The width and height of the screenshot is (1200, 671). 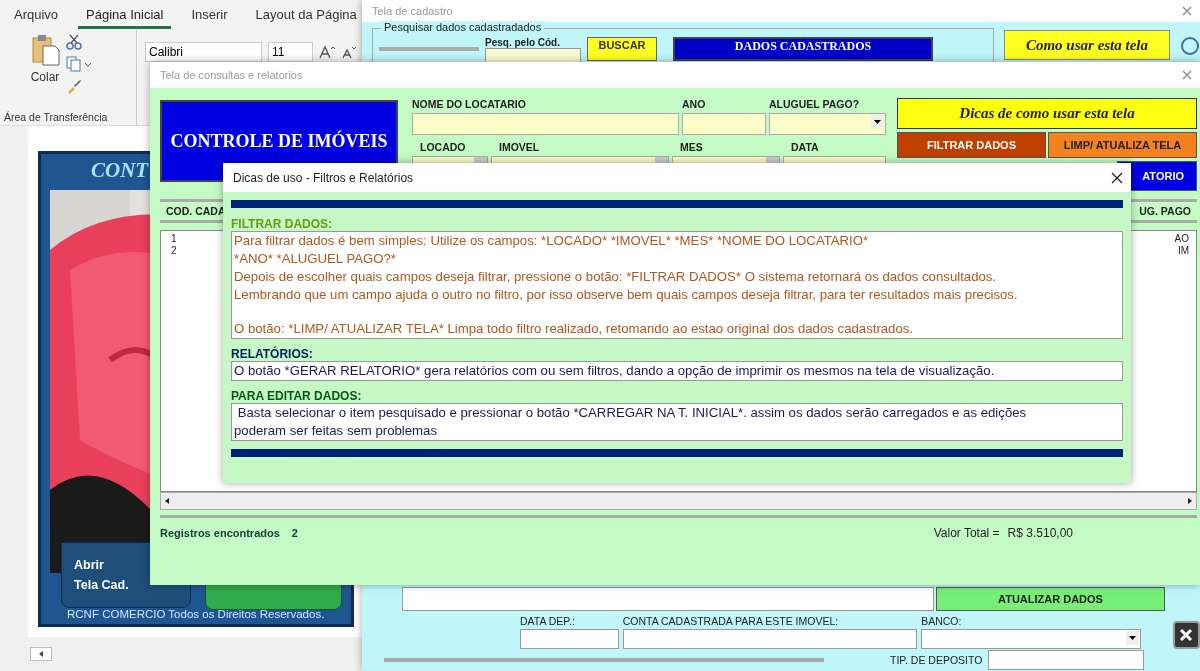 I want to click on copy-icon, so click(x=79, y=64).